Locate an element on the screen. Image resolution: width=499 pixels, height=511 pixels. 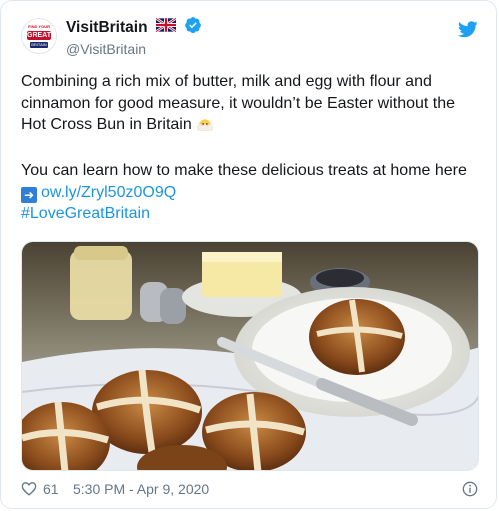
like-count: 61 is located at coordinates (51, 489).